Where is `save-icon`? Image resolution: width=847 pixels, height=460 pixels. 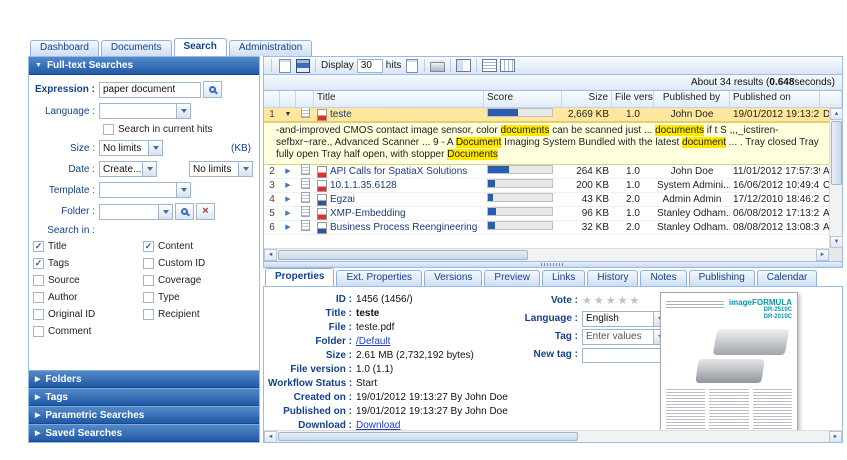 save-icon is located at coordinates (302, 65).